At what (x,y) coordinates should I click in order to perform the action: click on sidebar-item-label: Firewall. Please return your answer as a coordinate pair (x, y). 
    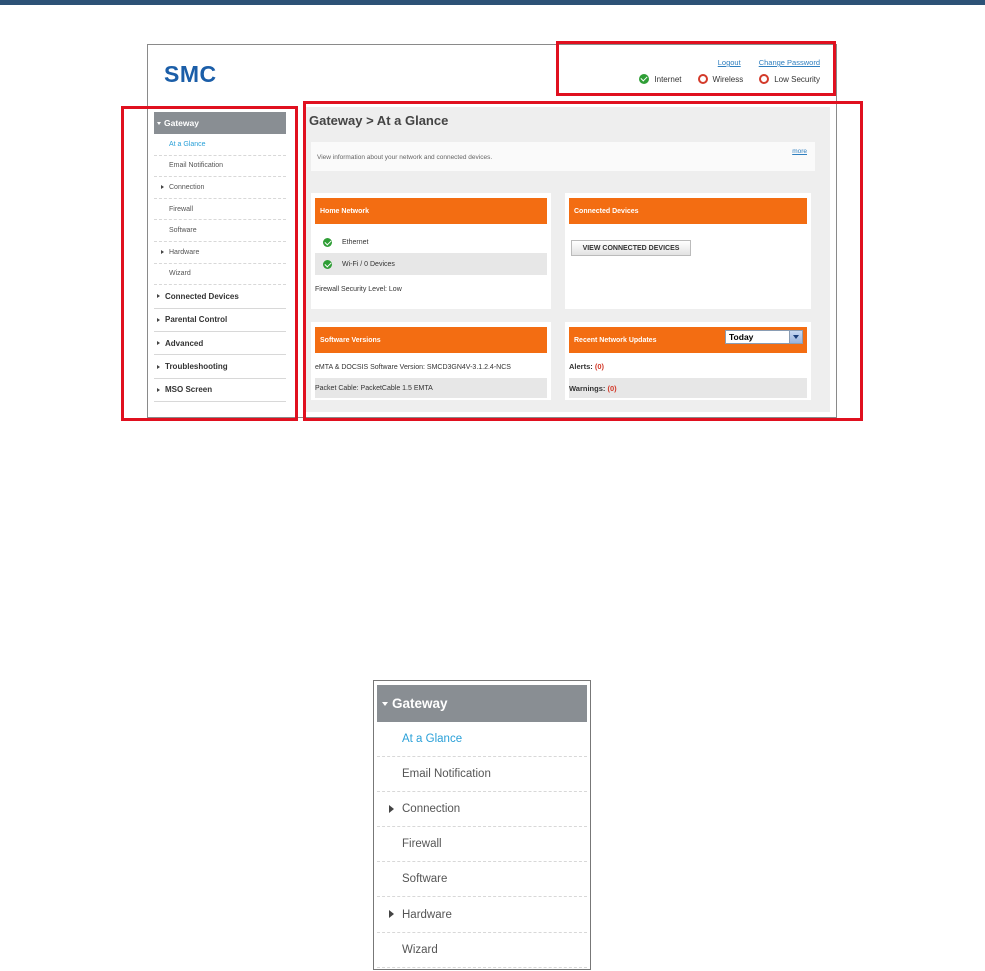
    Looking at the image, I should click on (422, 844).